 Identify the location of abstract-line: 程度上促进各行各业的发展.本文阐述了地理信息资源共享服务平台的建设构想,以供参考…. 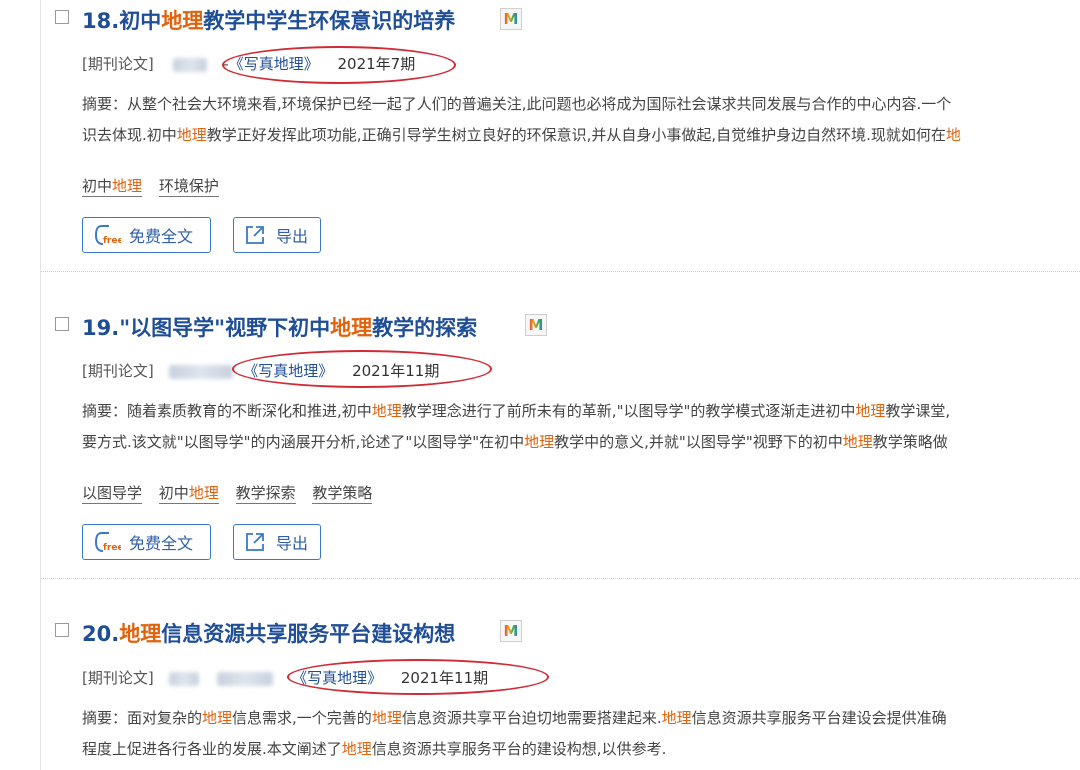
(374, 749).